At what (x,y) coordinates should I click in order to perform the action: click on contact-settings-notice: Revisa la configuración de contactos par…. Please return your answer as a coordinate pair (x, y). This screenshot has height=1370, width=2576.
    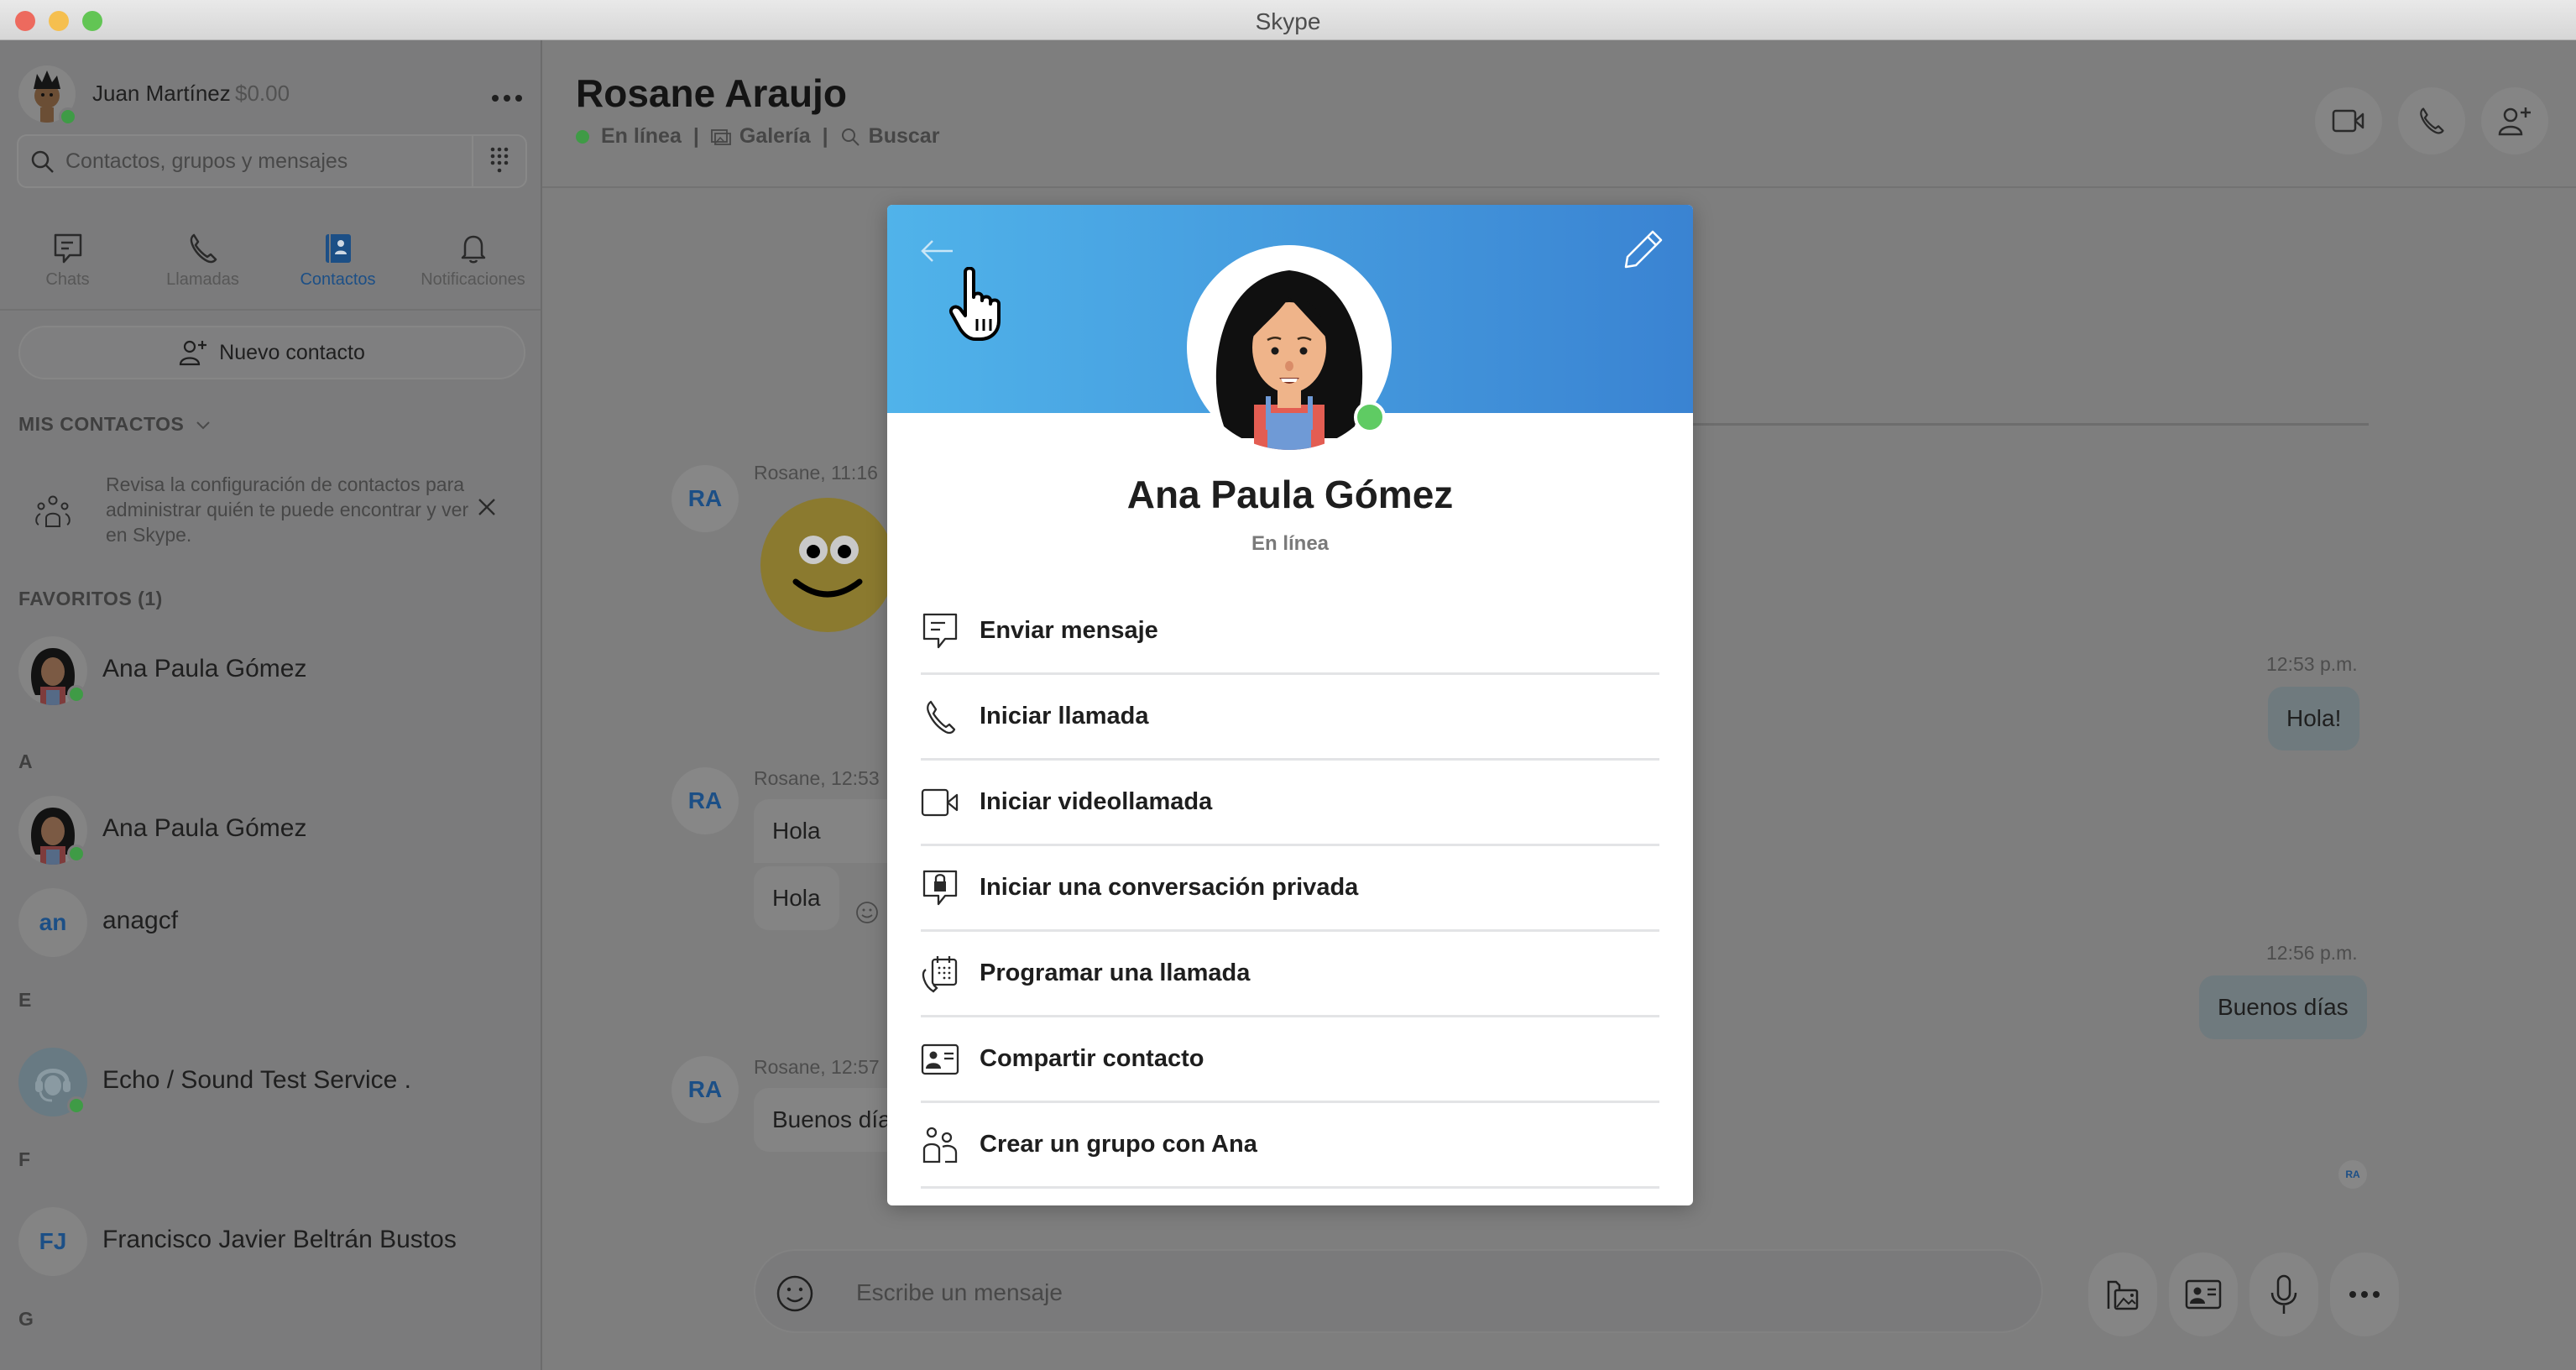
    Looking at the image, I should click on (274, 513).